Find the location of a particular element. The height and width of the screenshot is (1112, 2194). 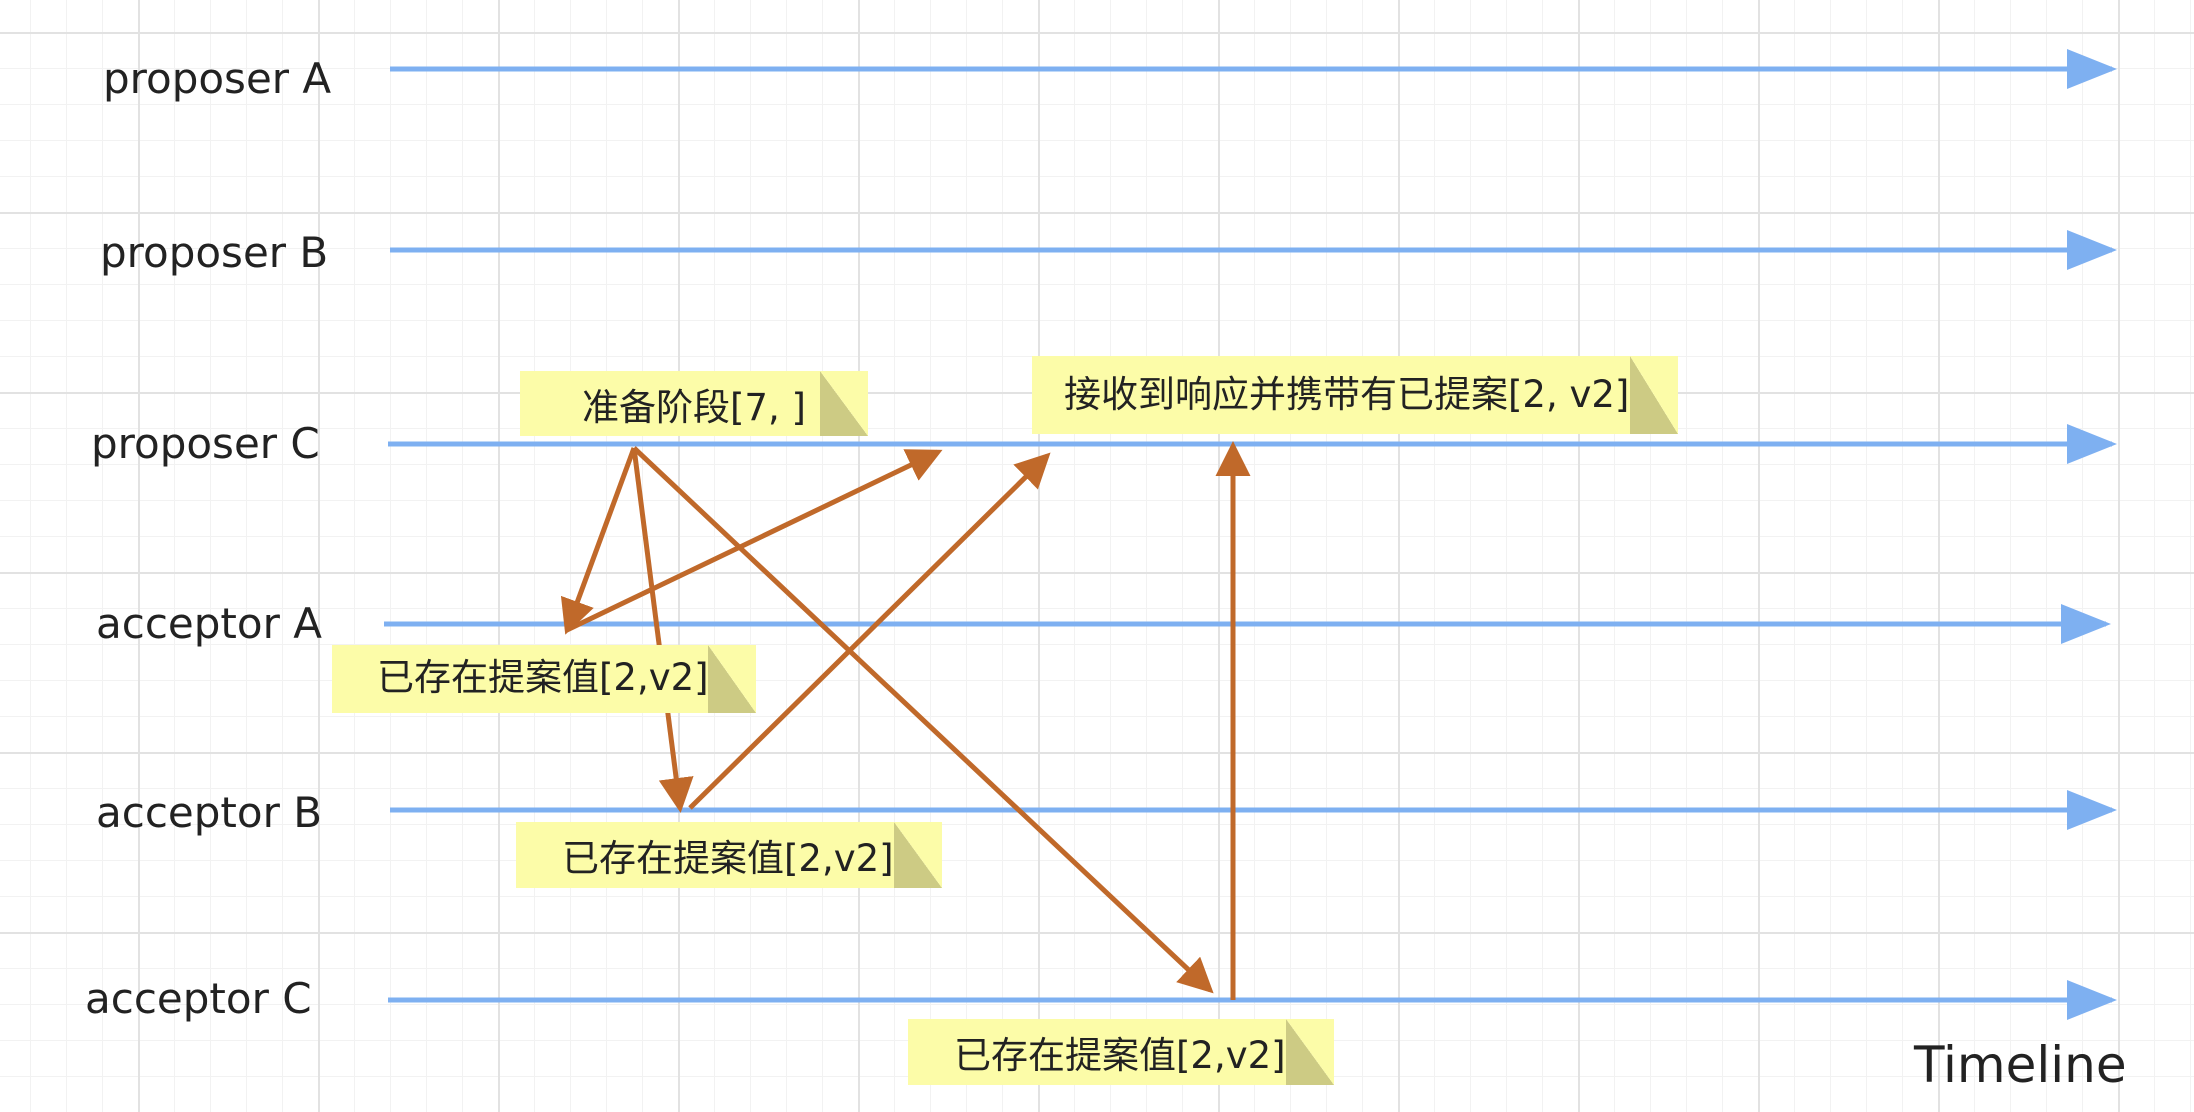

note-response-received: 接收到响应并携带有已提案[2, v2] is located at coordinates (1355, 395).